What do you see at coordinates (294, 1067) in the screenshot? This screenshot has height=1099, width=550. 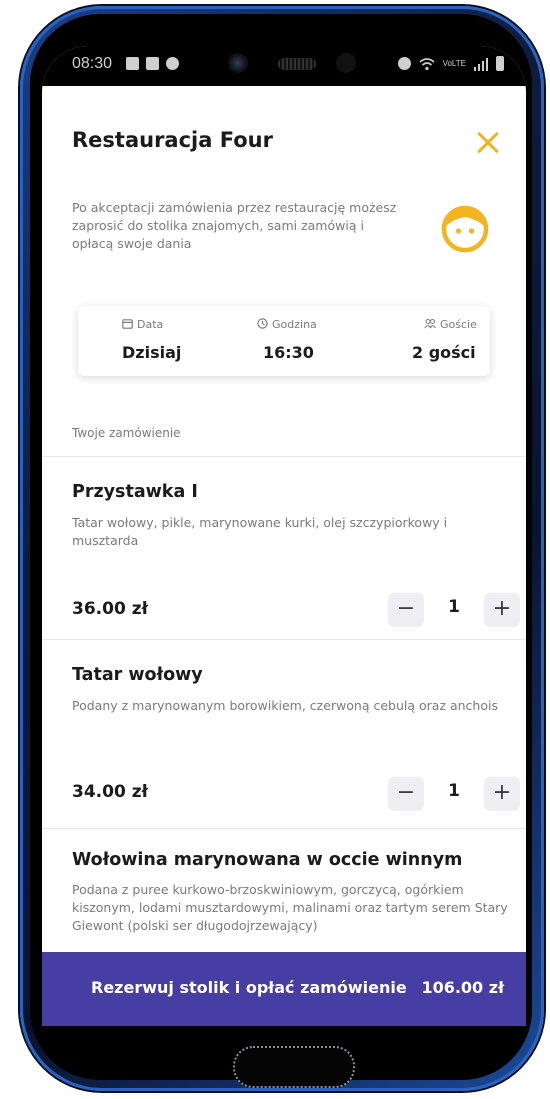 I see `home-button` at bounding box center [294, 1067].